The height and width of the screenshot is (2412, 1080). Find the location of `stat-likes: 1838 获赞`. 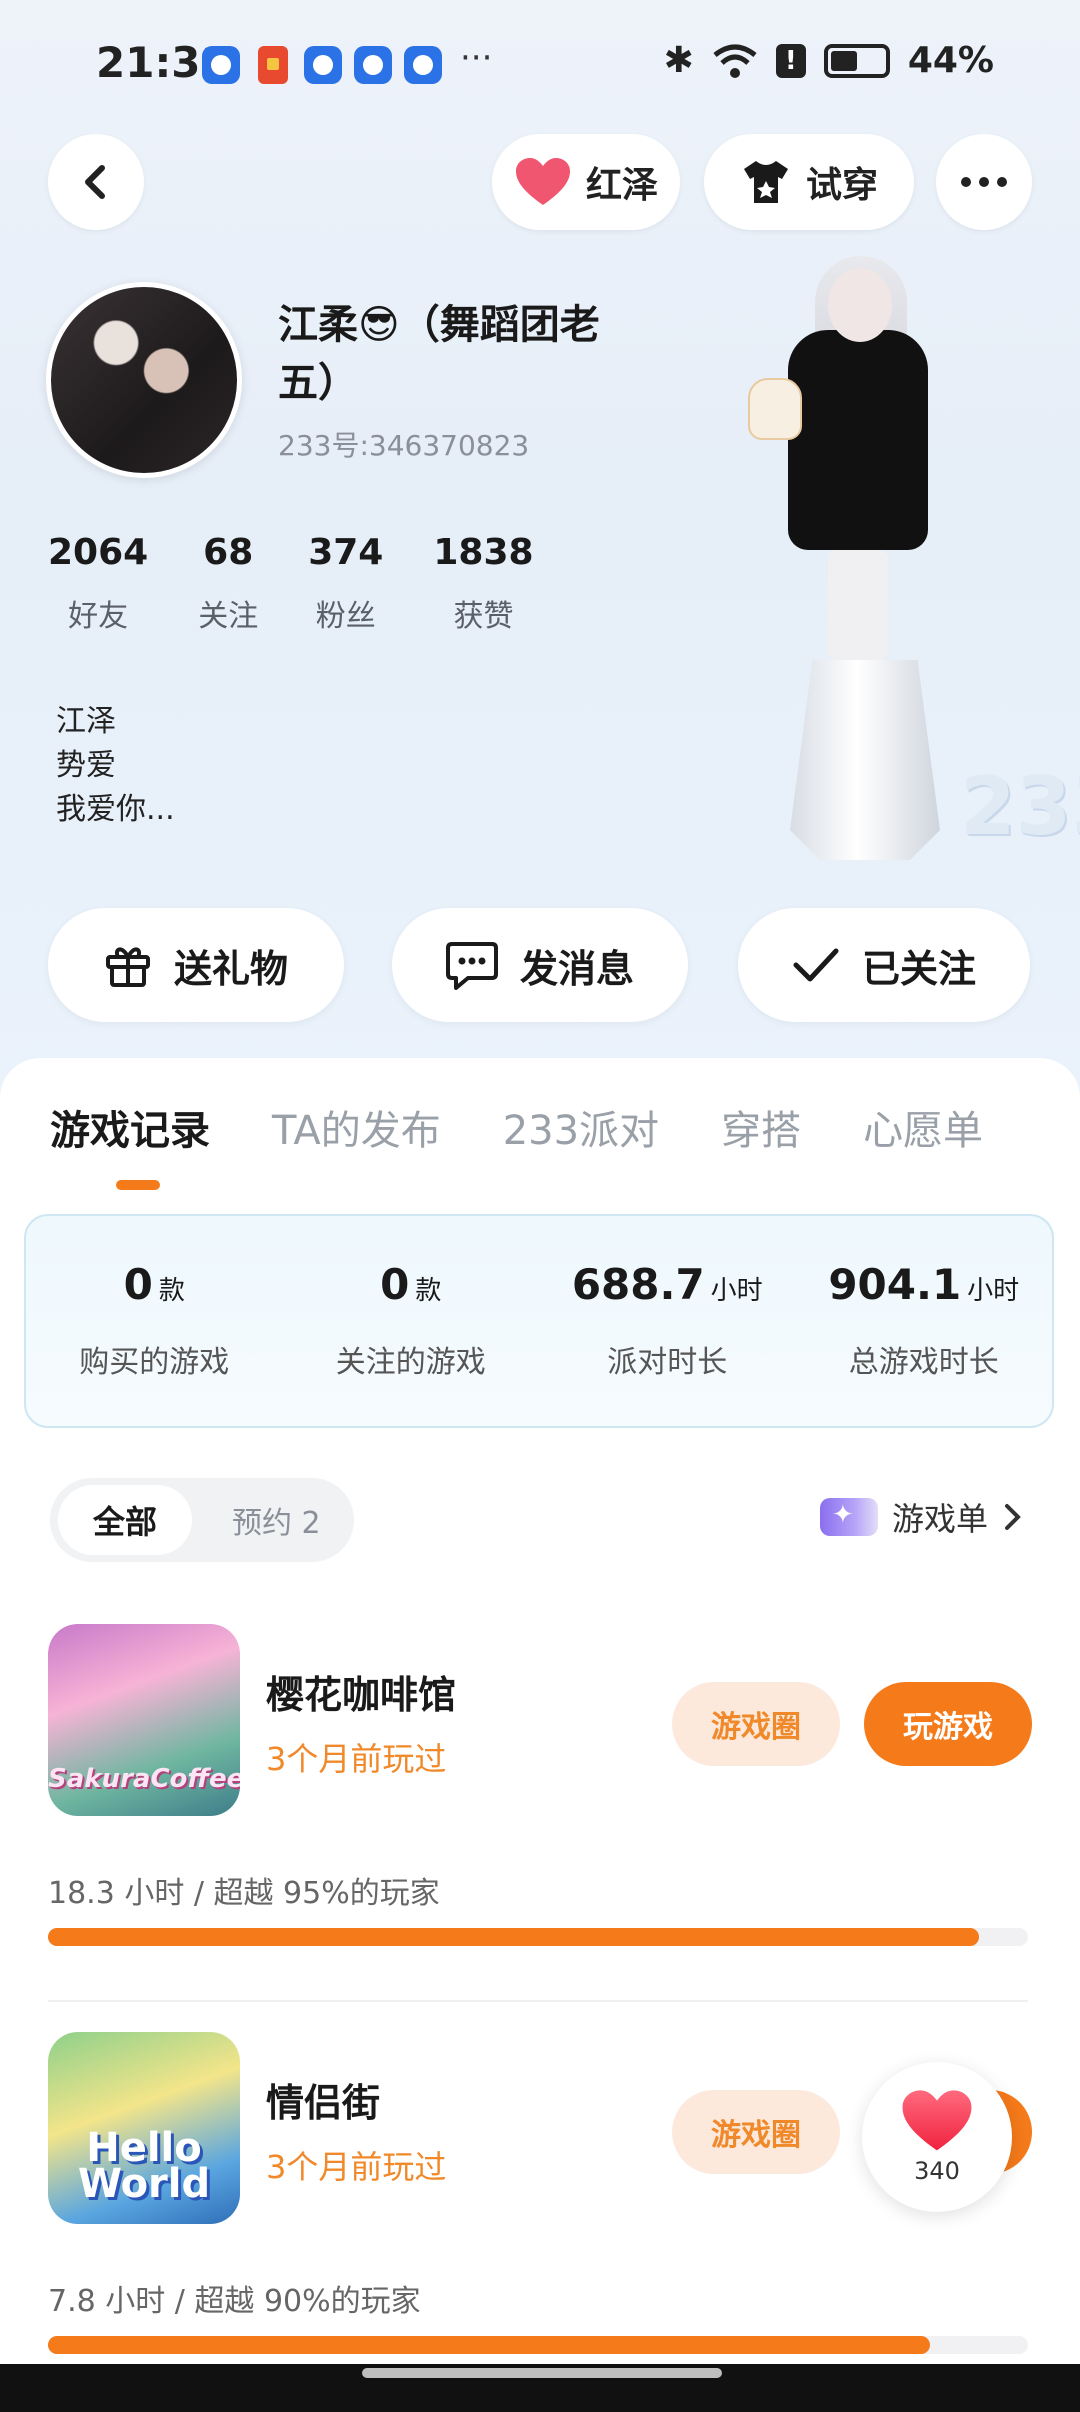

stat-likes: 1838 获赞 is located at coordinates (483, 583).